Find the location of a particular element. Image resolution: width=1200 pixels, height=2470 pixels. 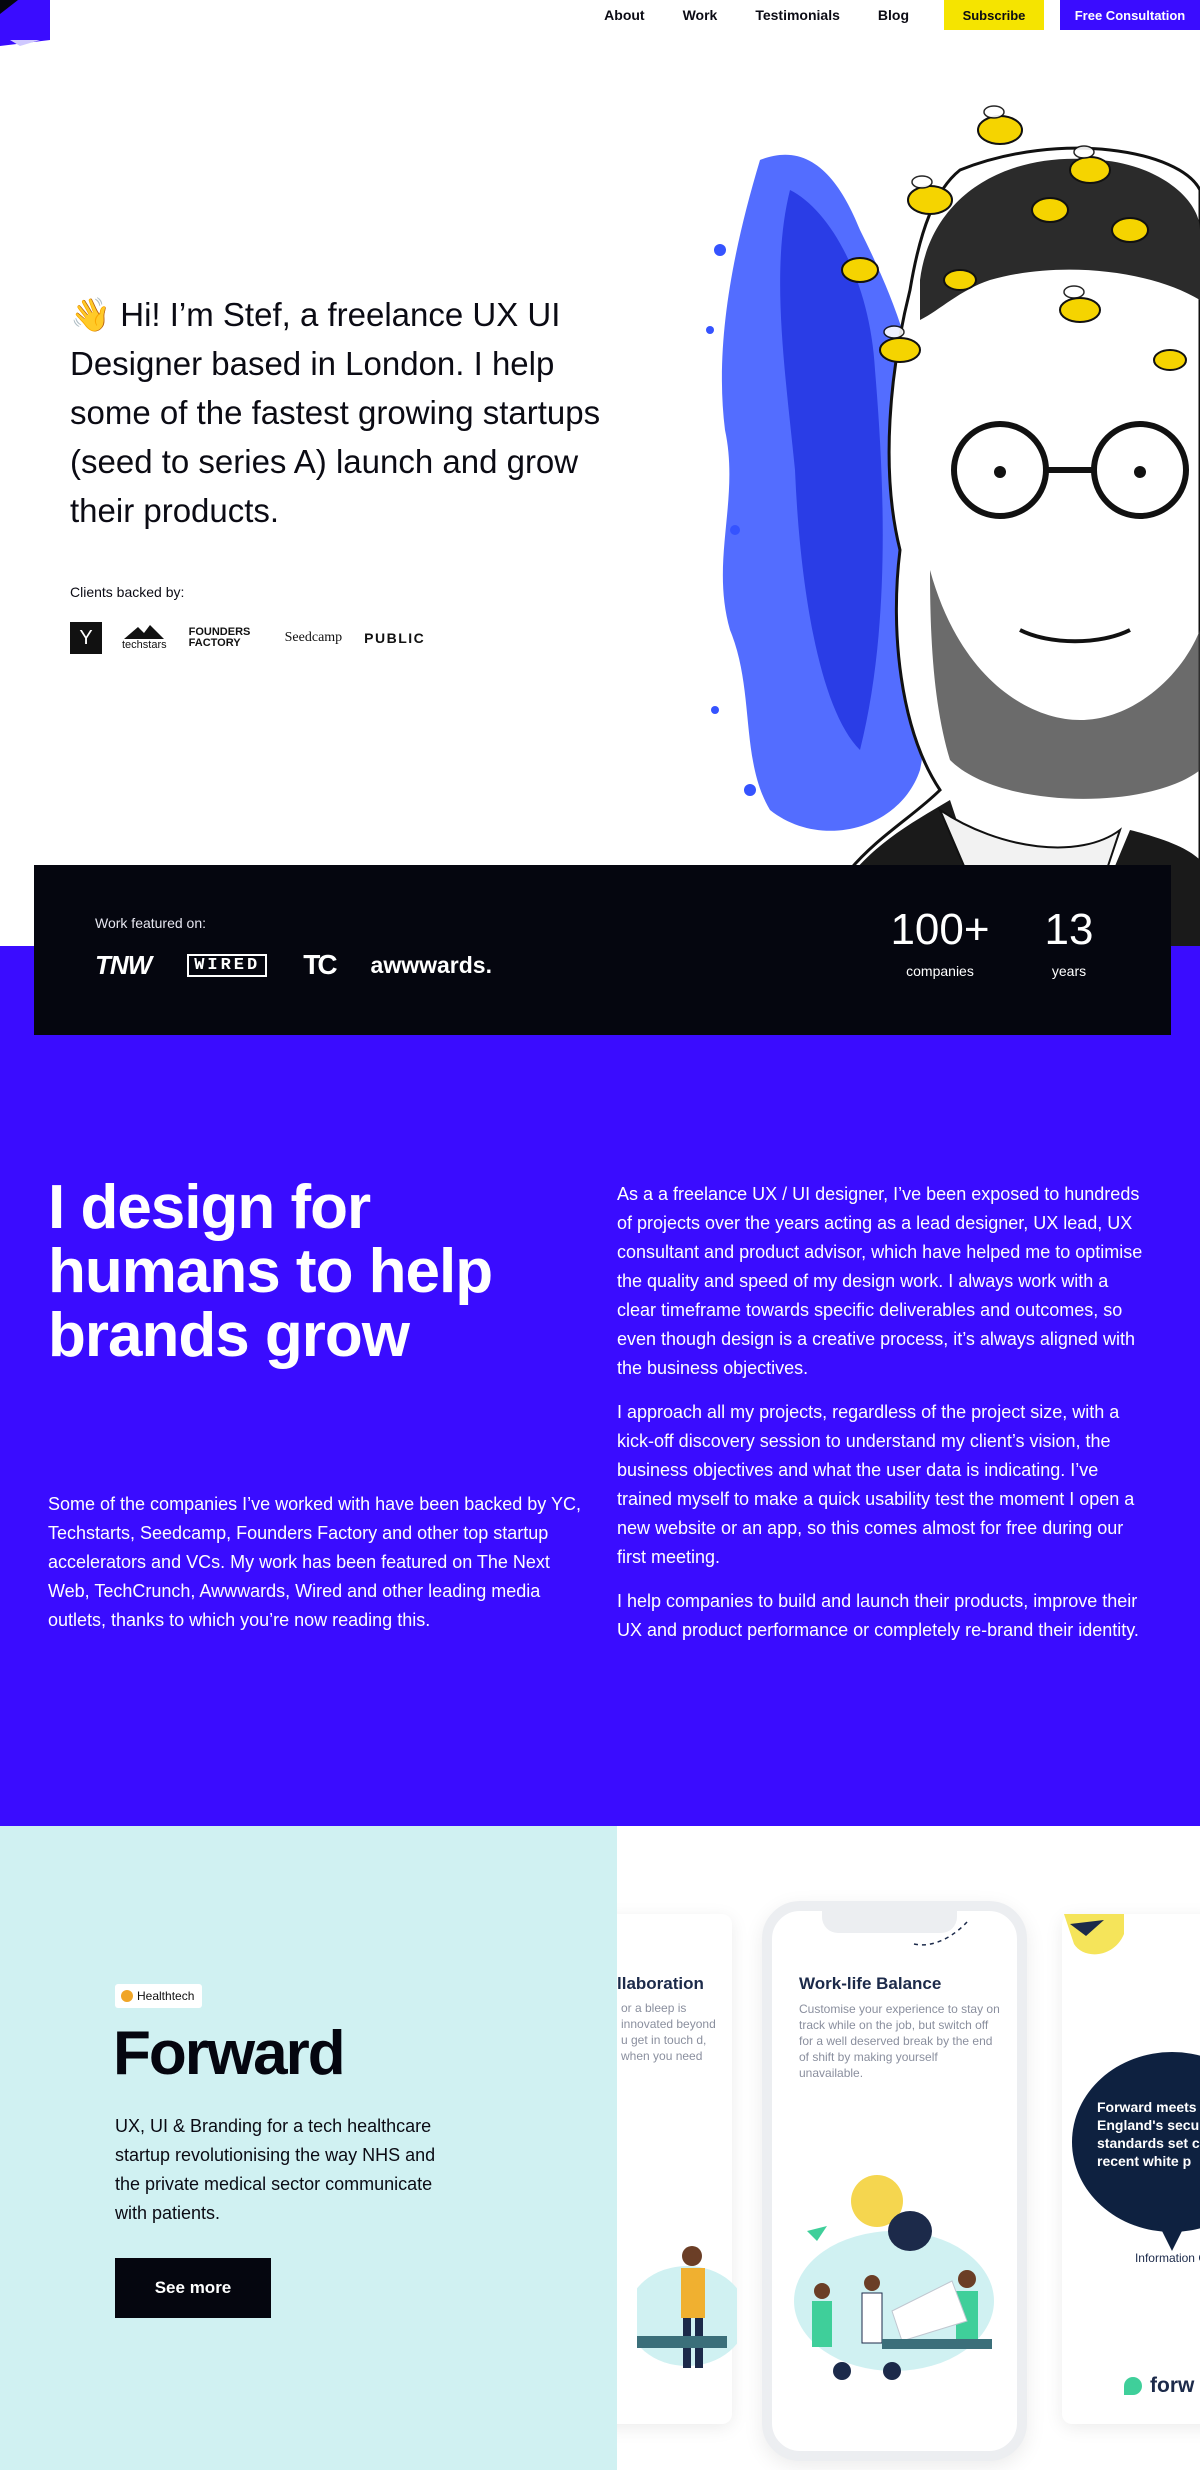

forward-logo-icon is located at coordinates (1133, 2386).